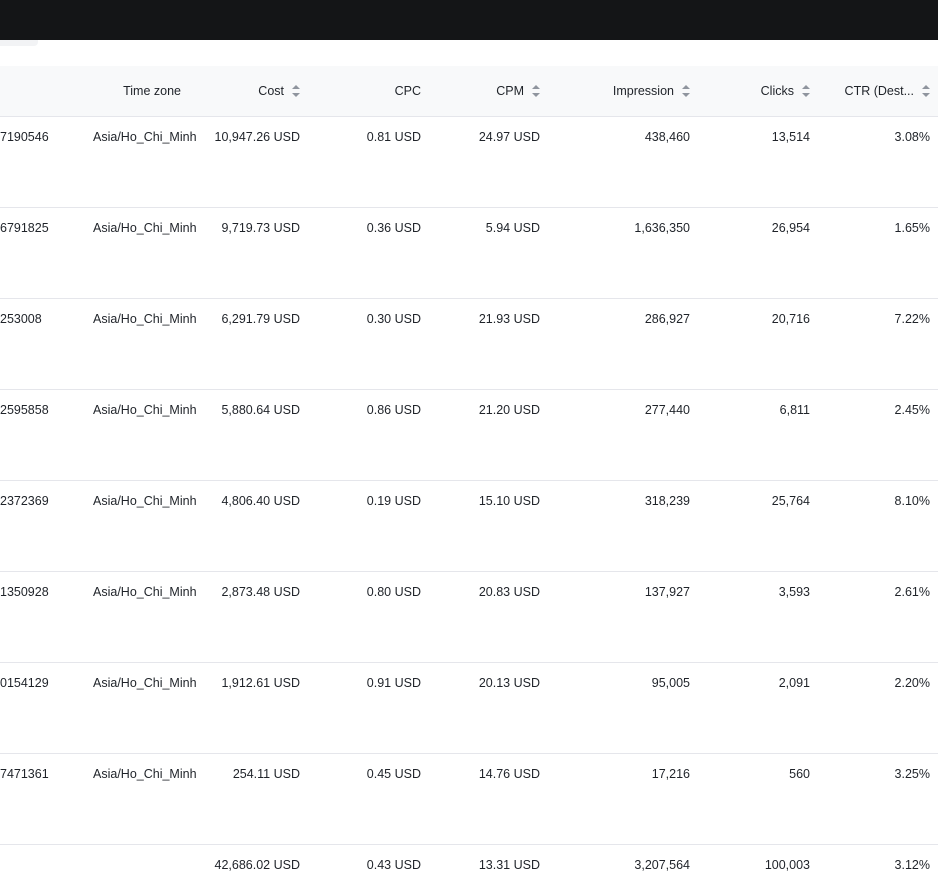 The image size is (938, 886). Describe the element at coordinates (260, 501) in the screenshot. I see `cost-value: 4,806.40 USD` at that location.